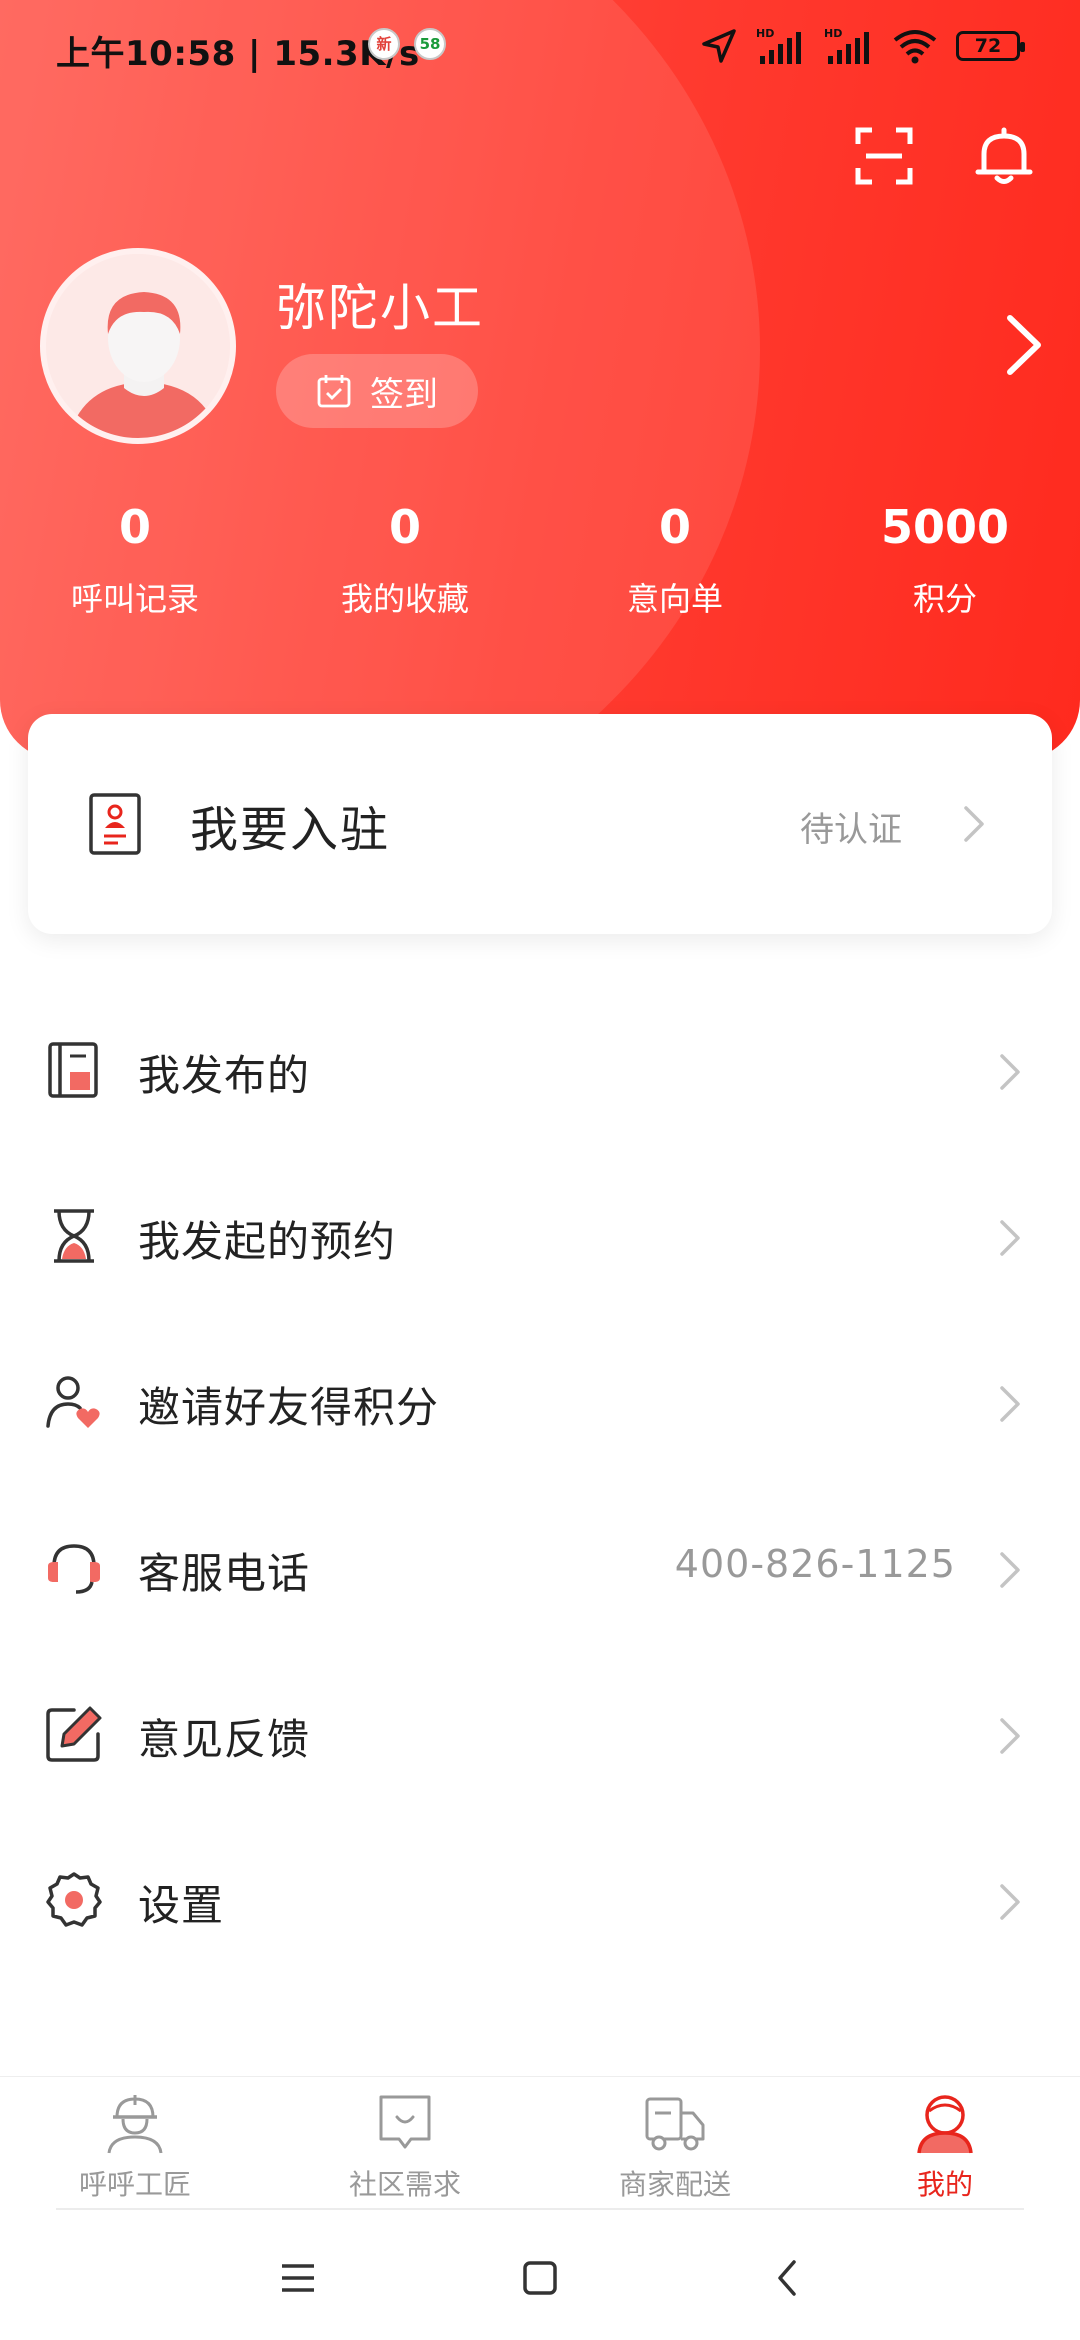  I want to click on calendar-check-icon, so click(334, 391).